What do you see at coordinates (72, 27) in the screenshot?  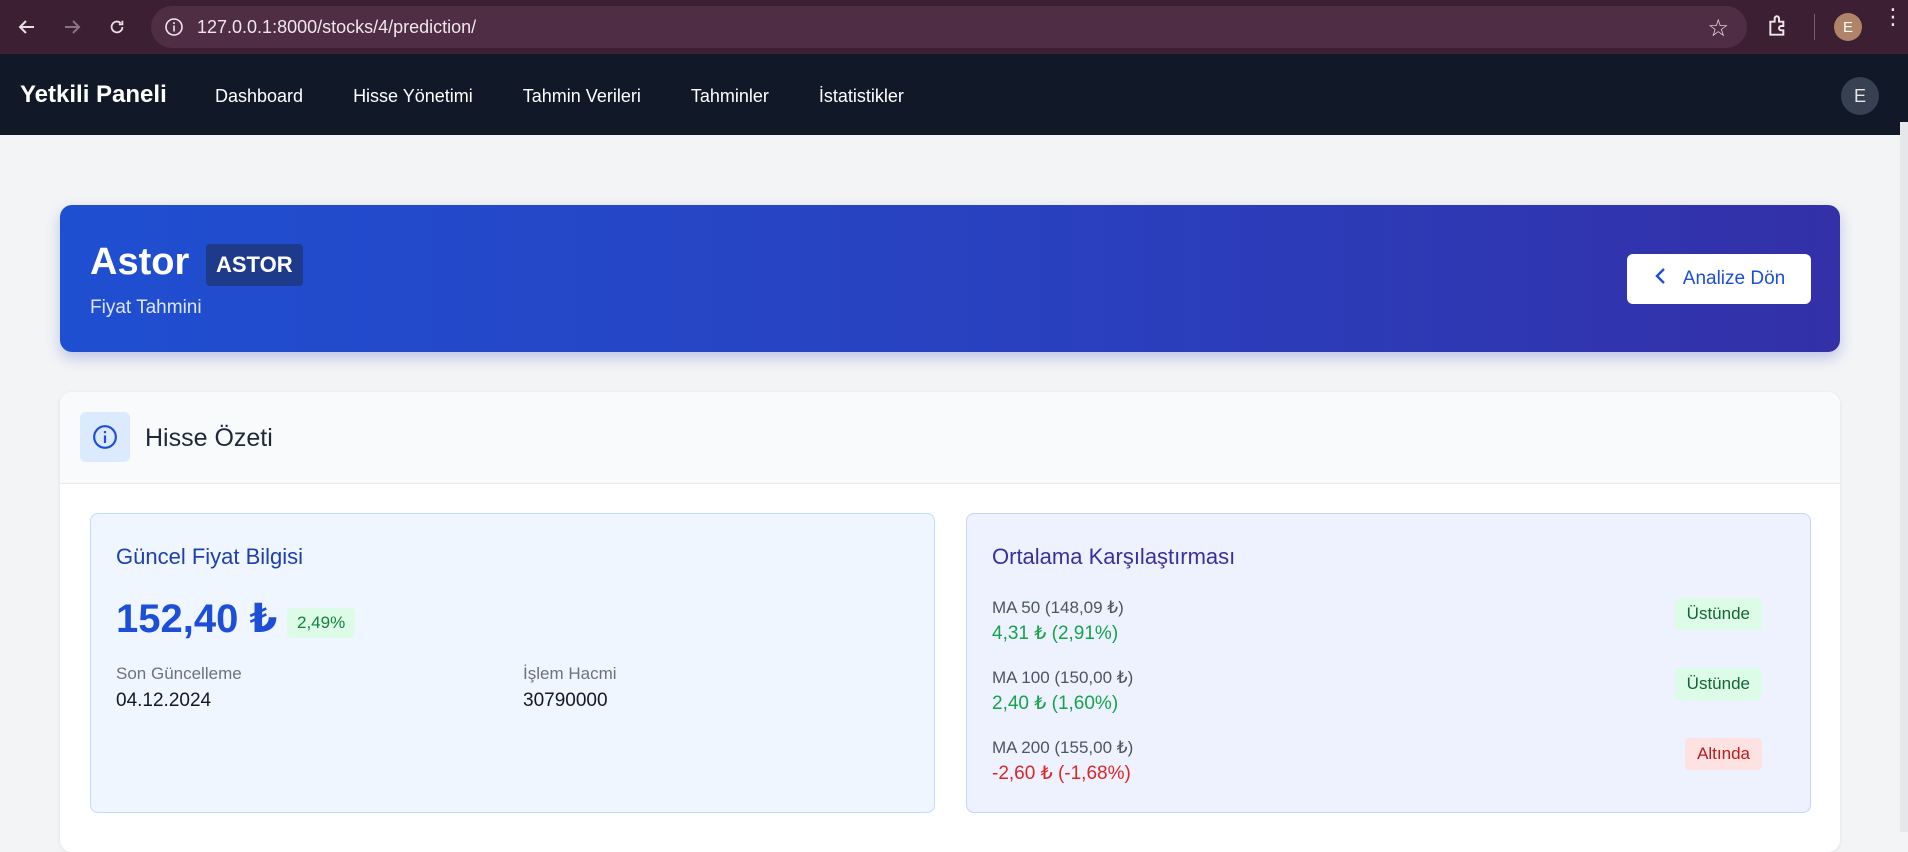 I see `forward-arrow-icon` at bounding box center [72, 27].